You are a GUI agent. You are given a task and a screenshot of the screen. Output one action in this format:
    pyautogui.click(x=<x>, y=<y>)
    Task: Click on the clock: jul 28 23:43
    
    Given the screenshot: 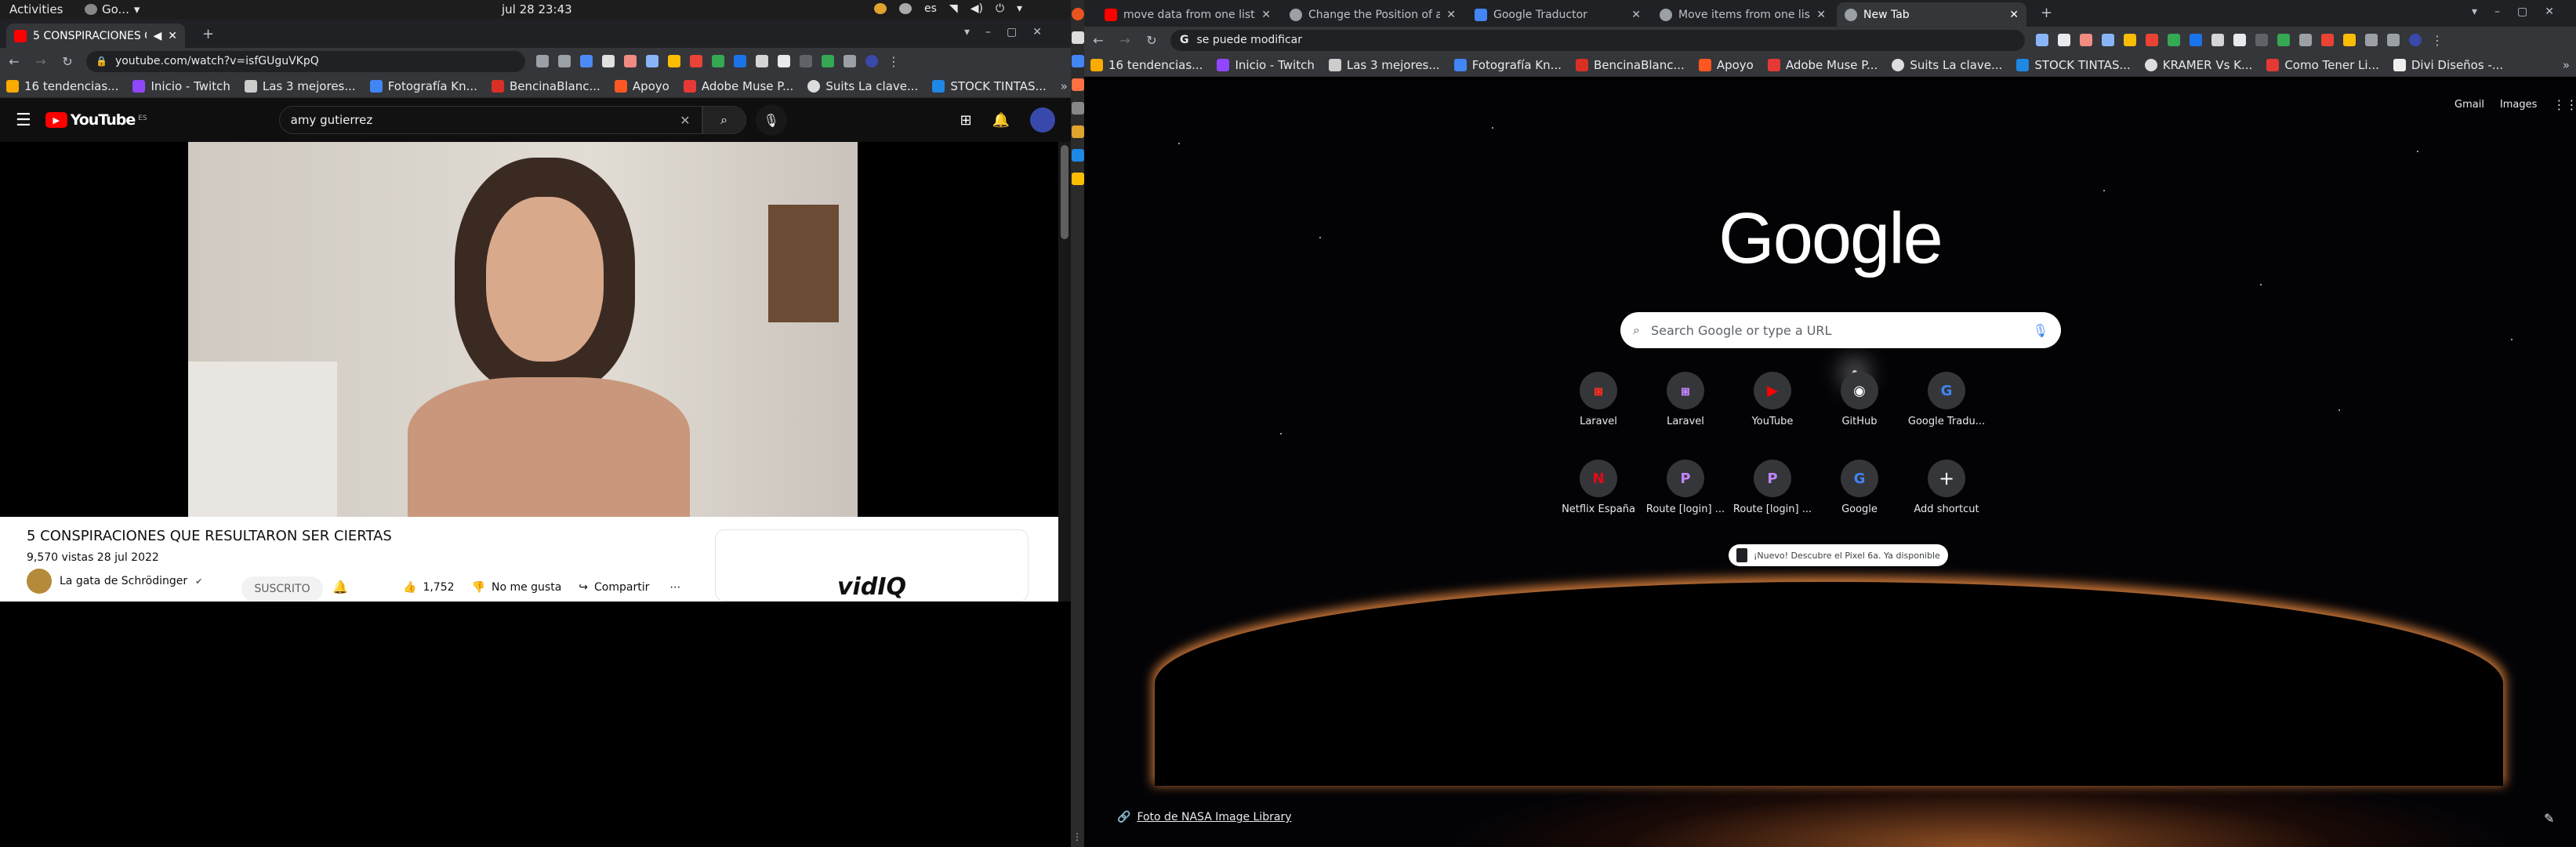 What is the action you would take?
    pyautogui.click(x=537, y=9)
    